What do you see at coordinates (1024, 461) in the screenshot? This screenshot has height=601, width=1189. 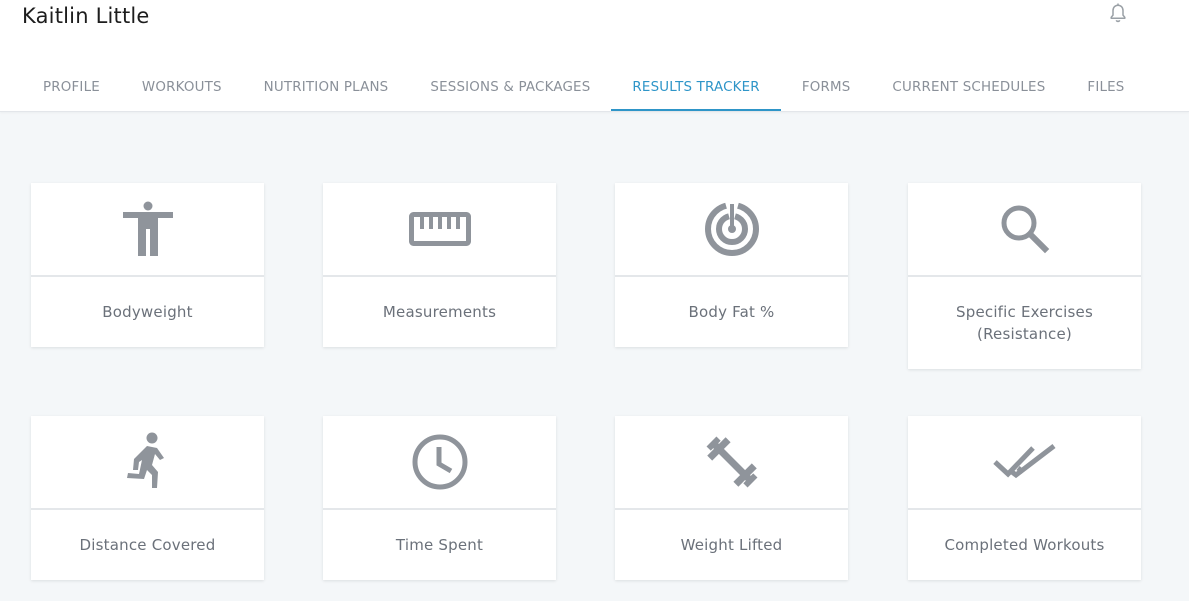 I see `double-check-icon` at bounding box center [1024, 461].